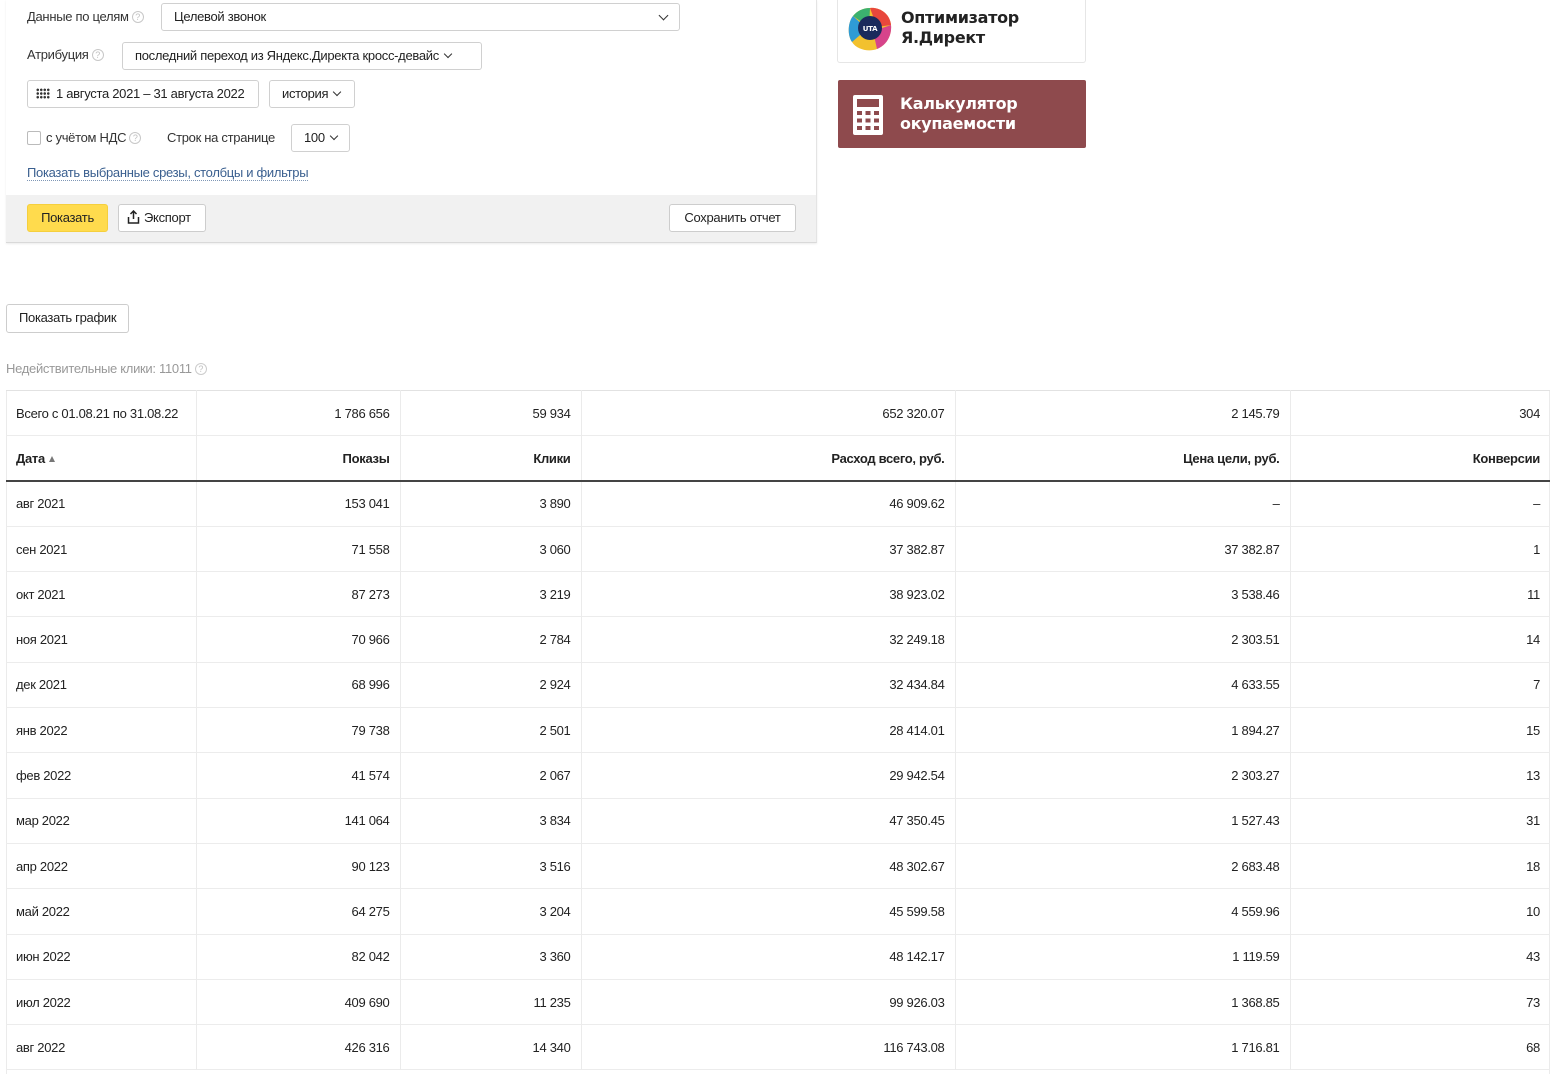 The height and width of the screenshot is (1074, 1554). What do you see at coordinates (133, 217) in the screenshot?
I see `export-icon` at bounding box center [133, 217].